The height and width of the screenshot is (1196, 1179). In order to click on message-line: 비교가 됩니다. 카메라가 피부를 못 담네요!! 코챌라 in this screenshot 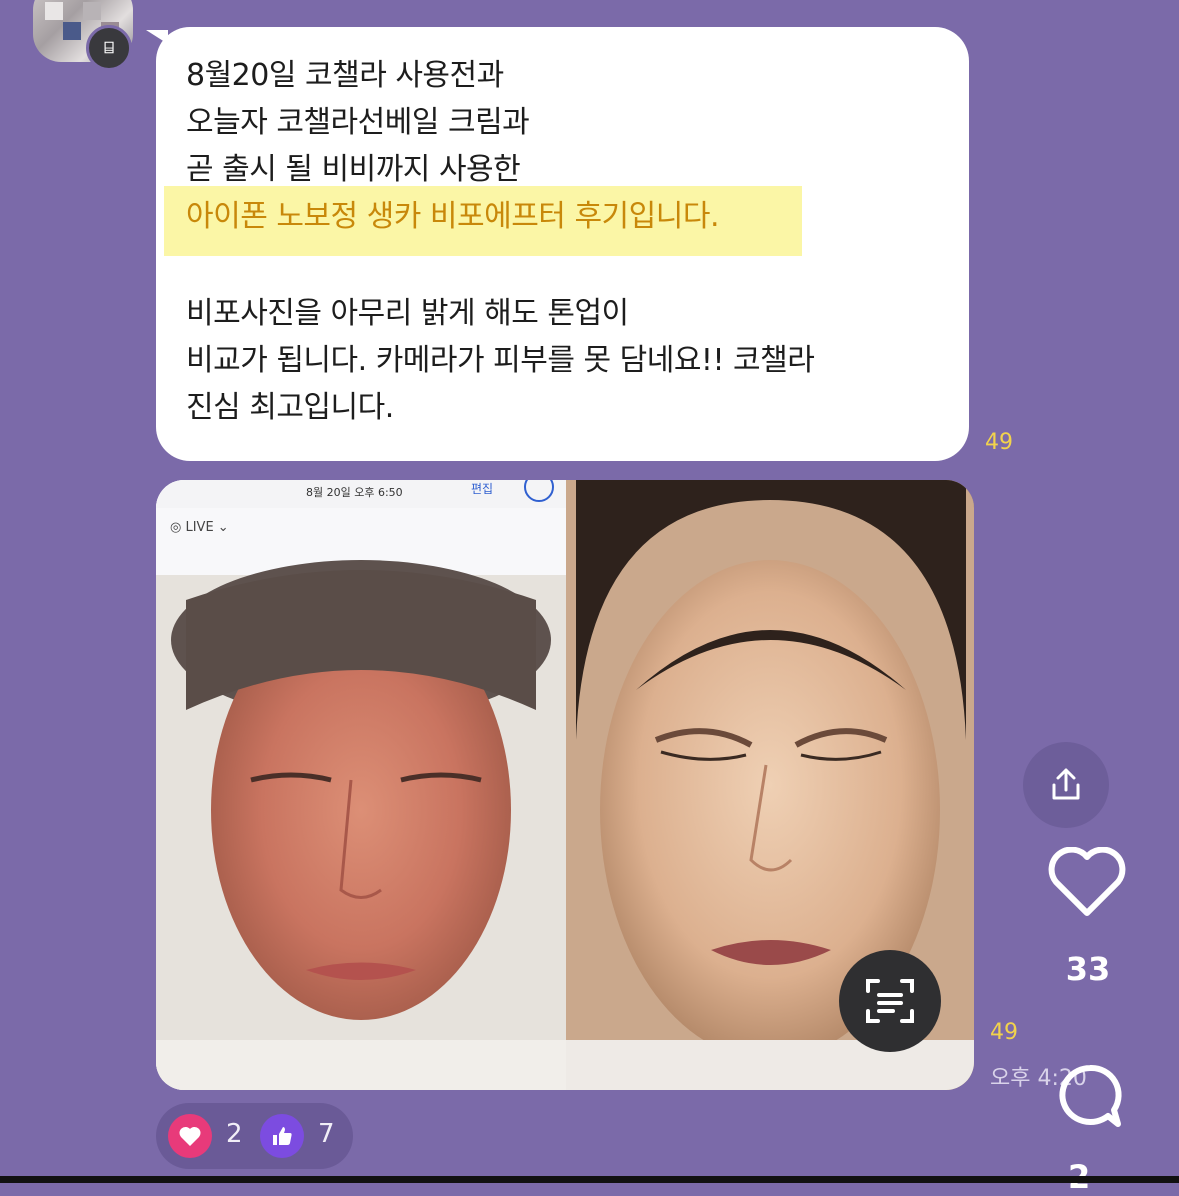, I will do `click(500, 360)`.